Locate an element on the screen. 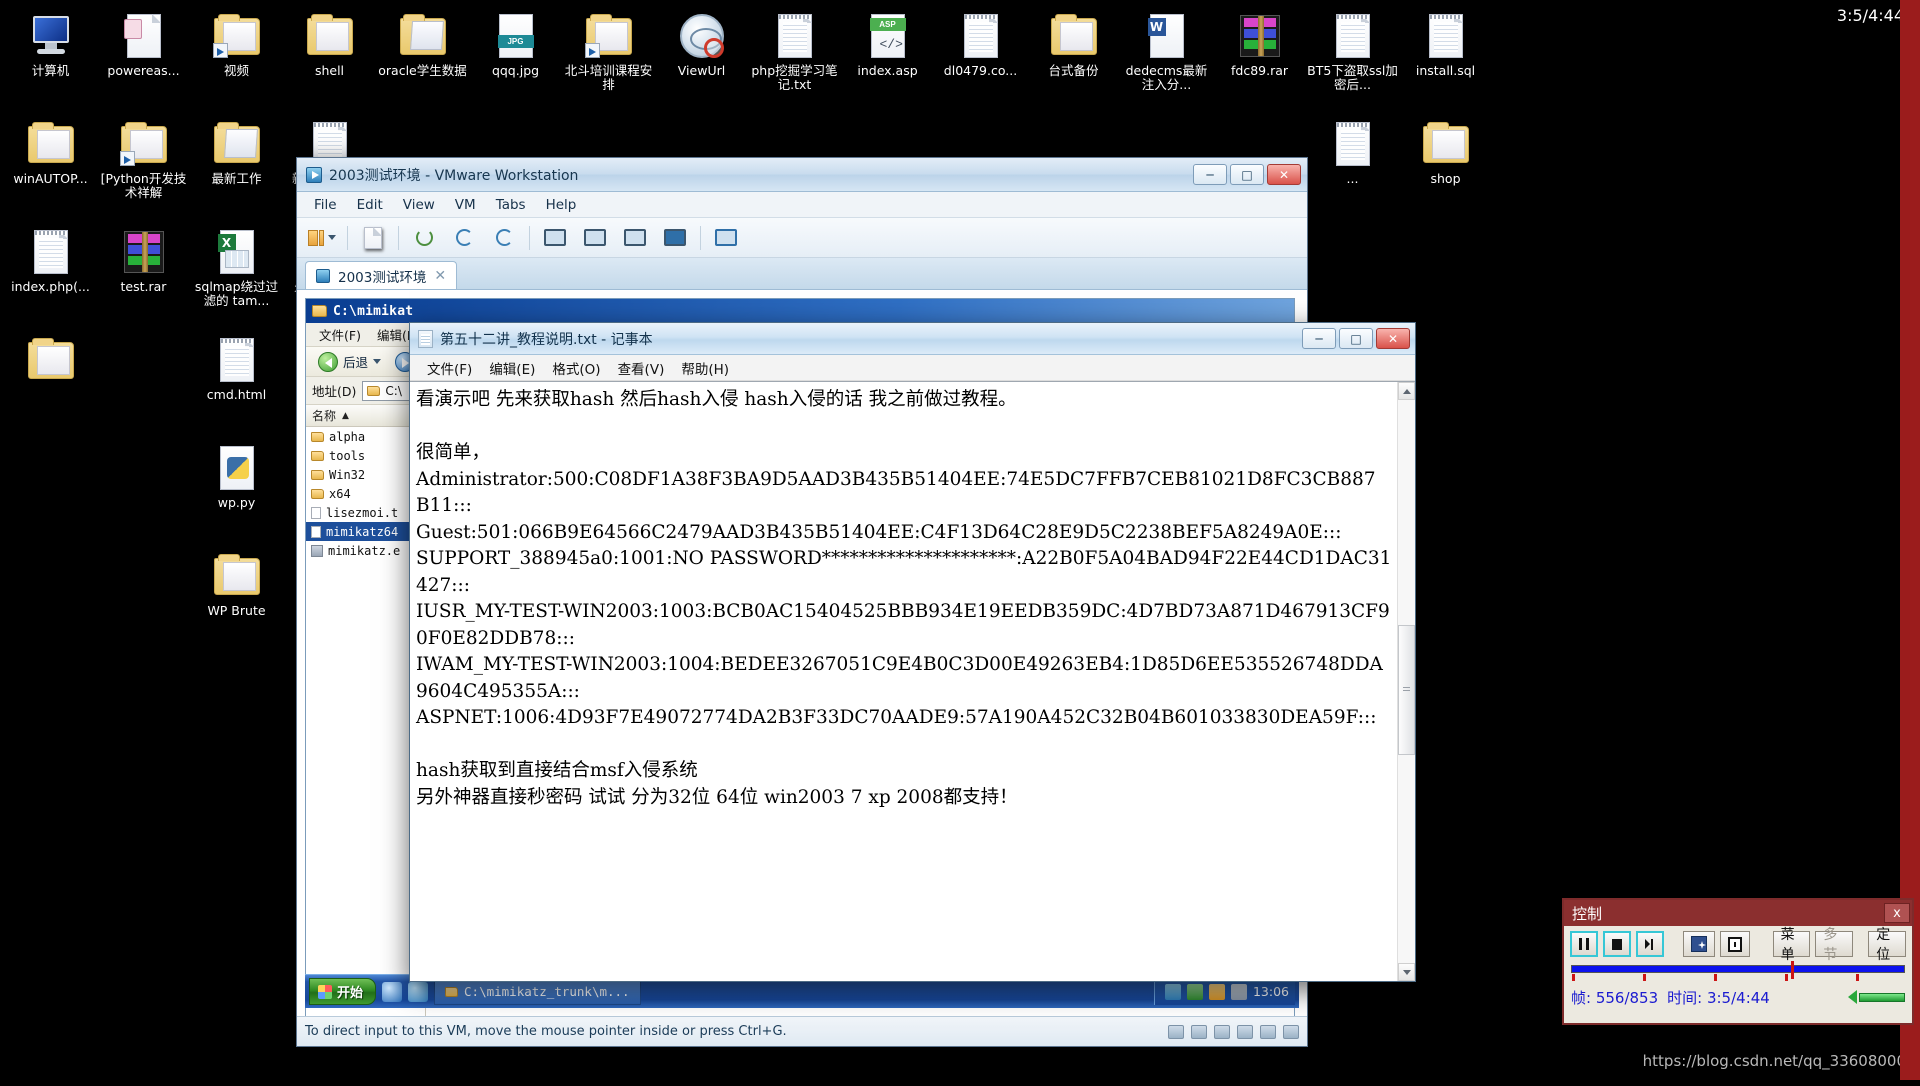 This screenshot has width=1920, height=1086. explorer-menu-文件f: 文件(F) is located at coordinates (340, 334).